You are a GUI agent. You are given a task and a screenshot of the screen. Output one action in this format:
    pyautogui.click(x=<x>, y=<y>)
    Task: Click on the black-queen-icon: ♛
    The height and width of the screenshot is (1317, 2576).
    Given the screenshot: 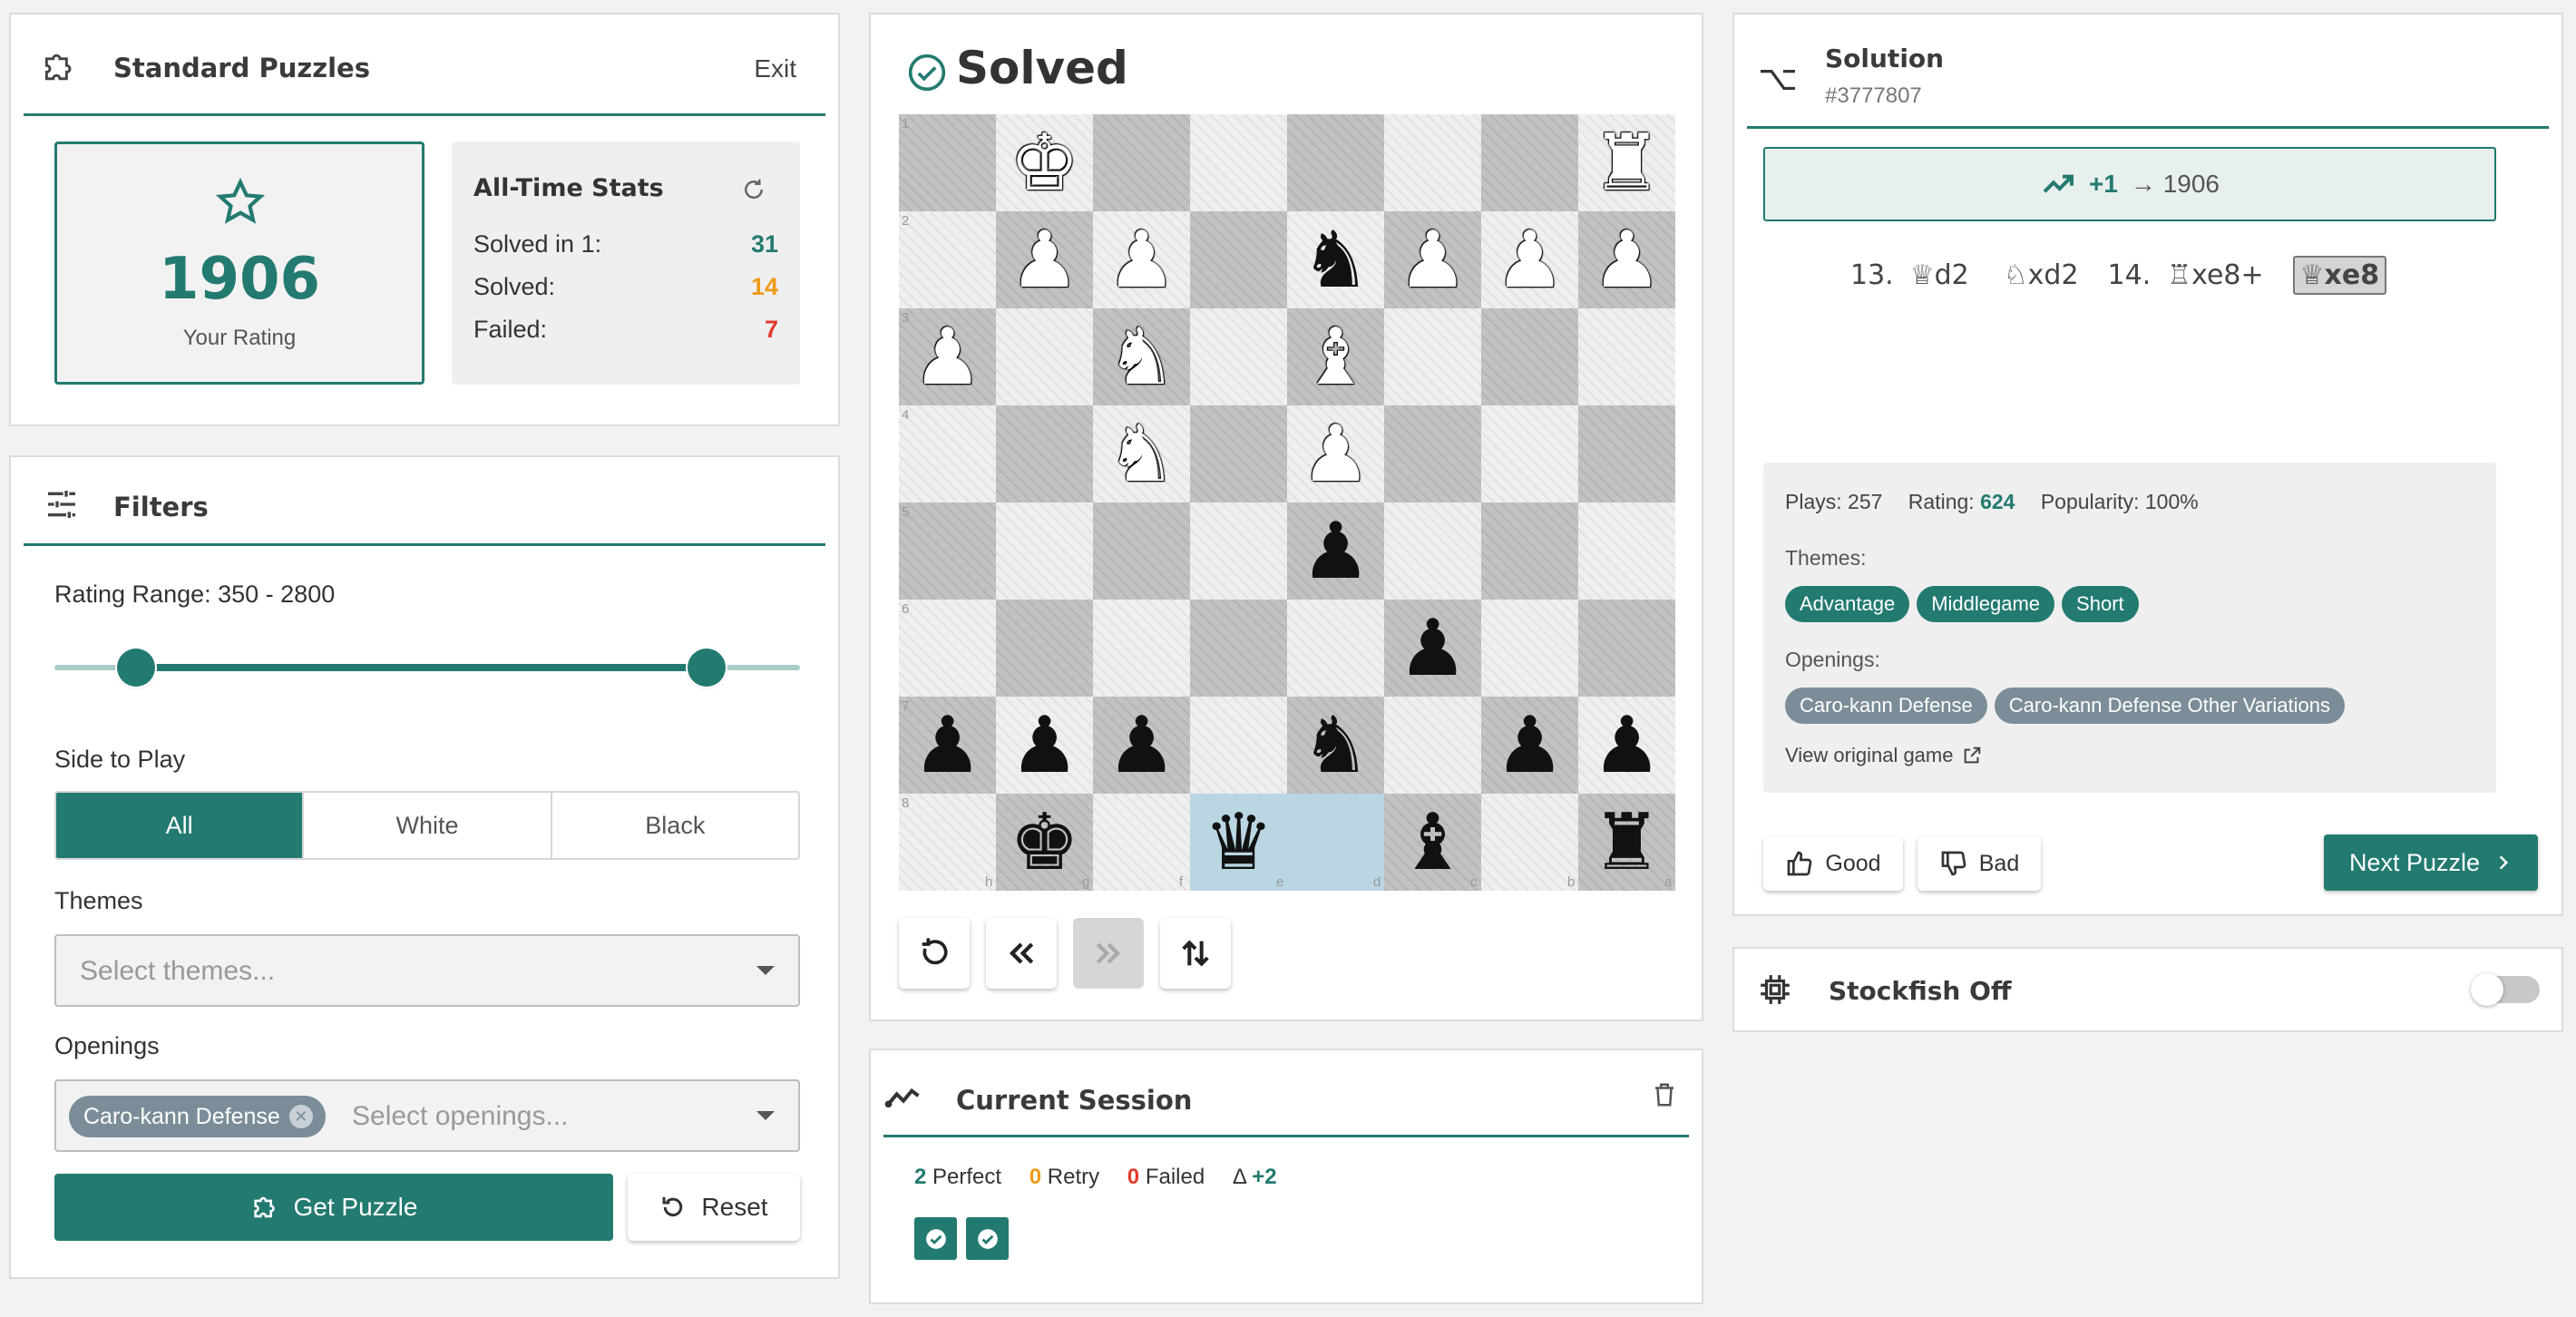 What is the action you would take?
    pyautogui.click(x=1238, y=843)
    